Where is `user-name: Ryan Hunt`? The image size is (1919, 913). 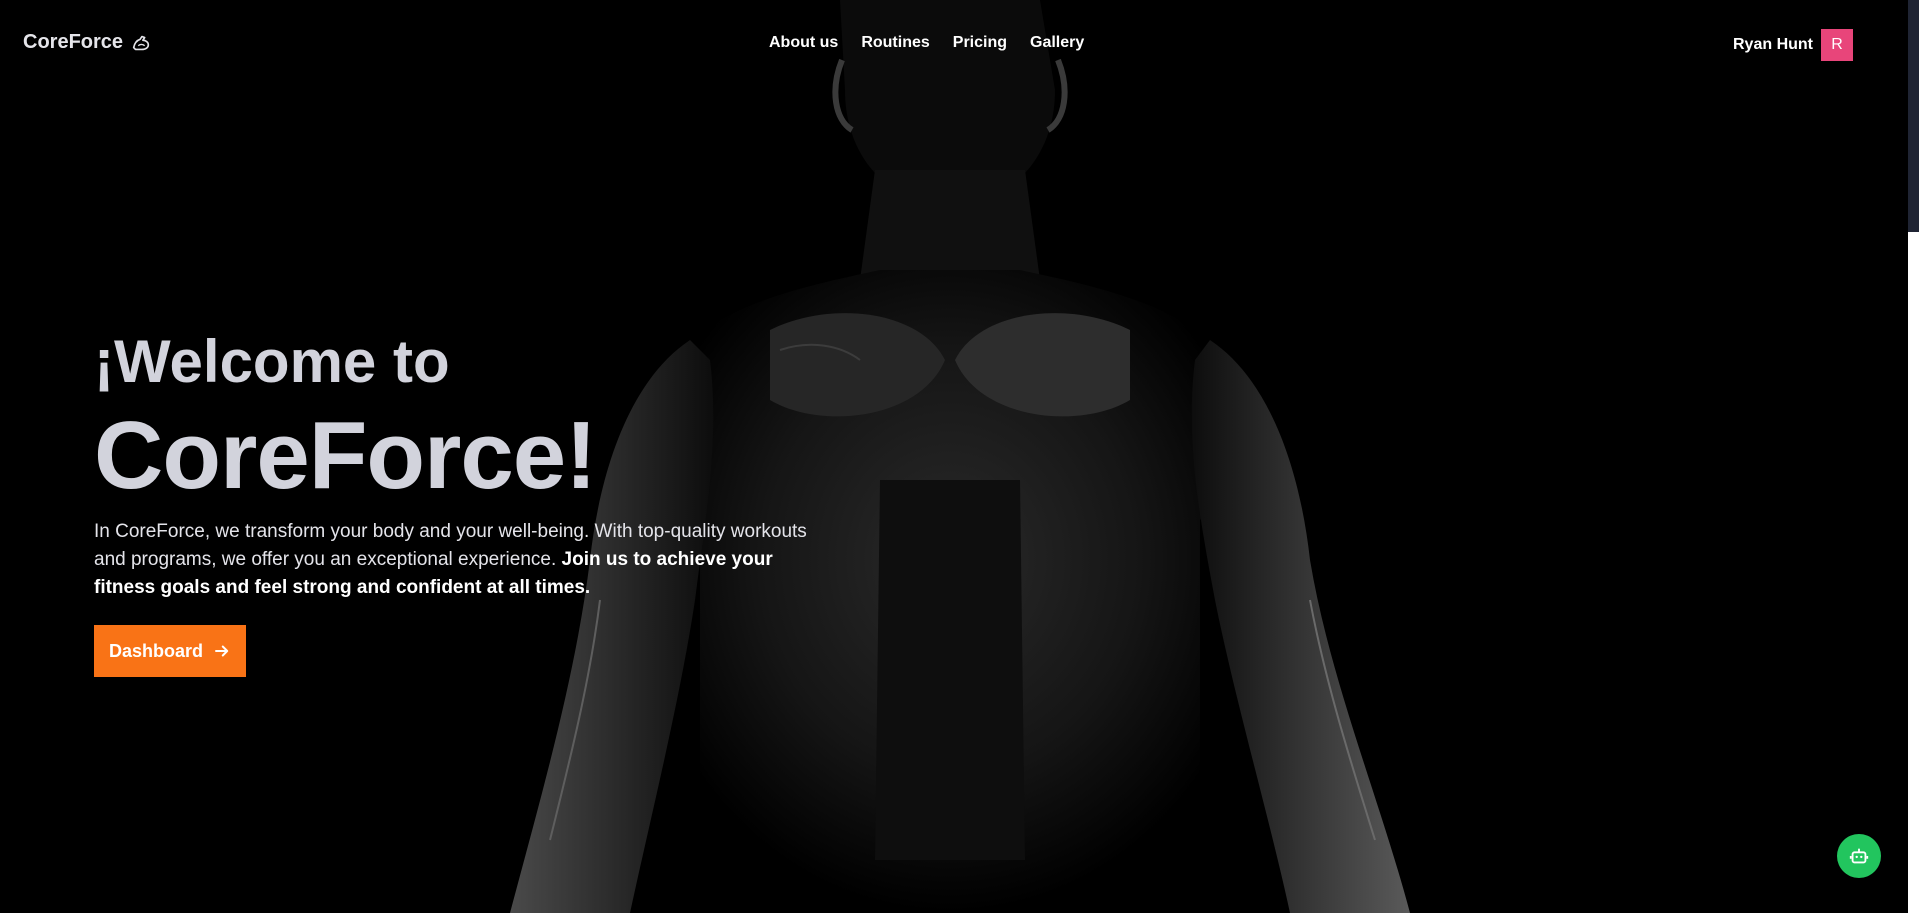 user-name: Ryan Hunt is located at coordinates (1773, 44).